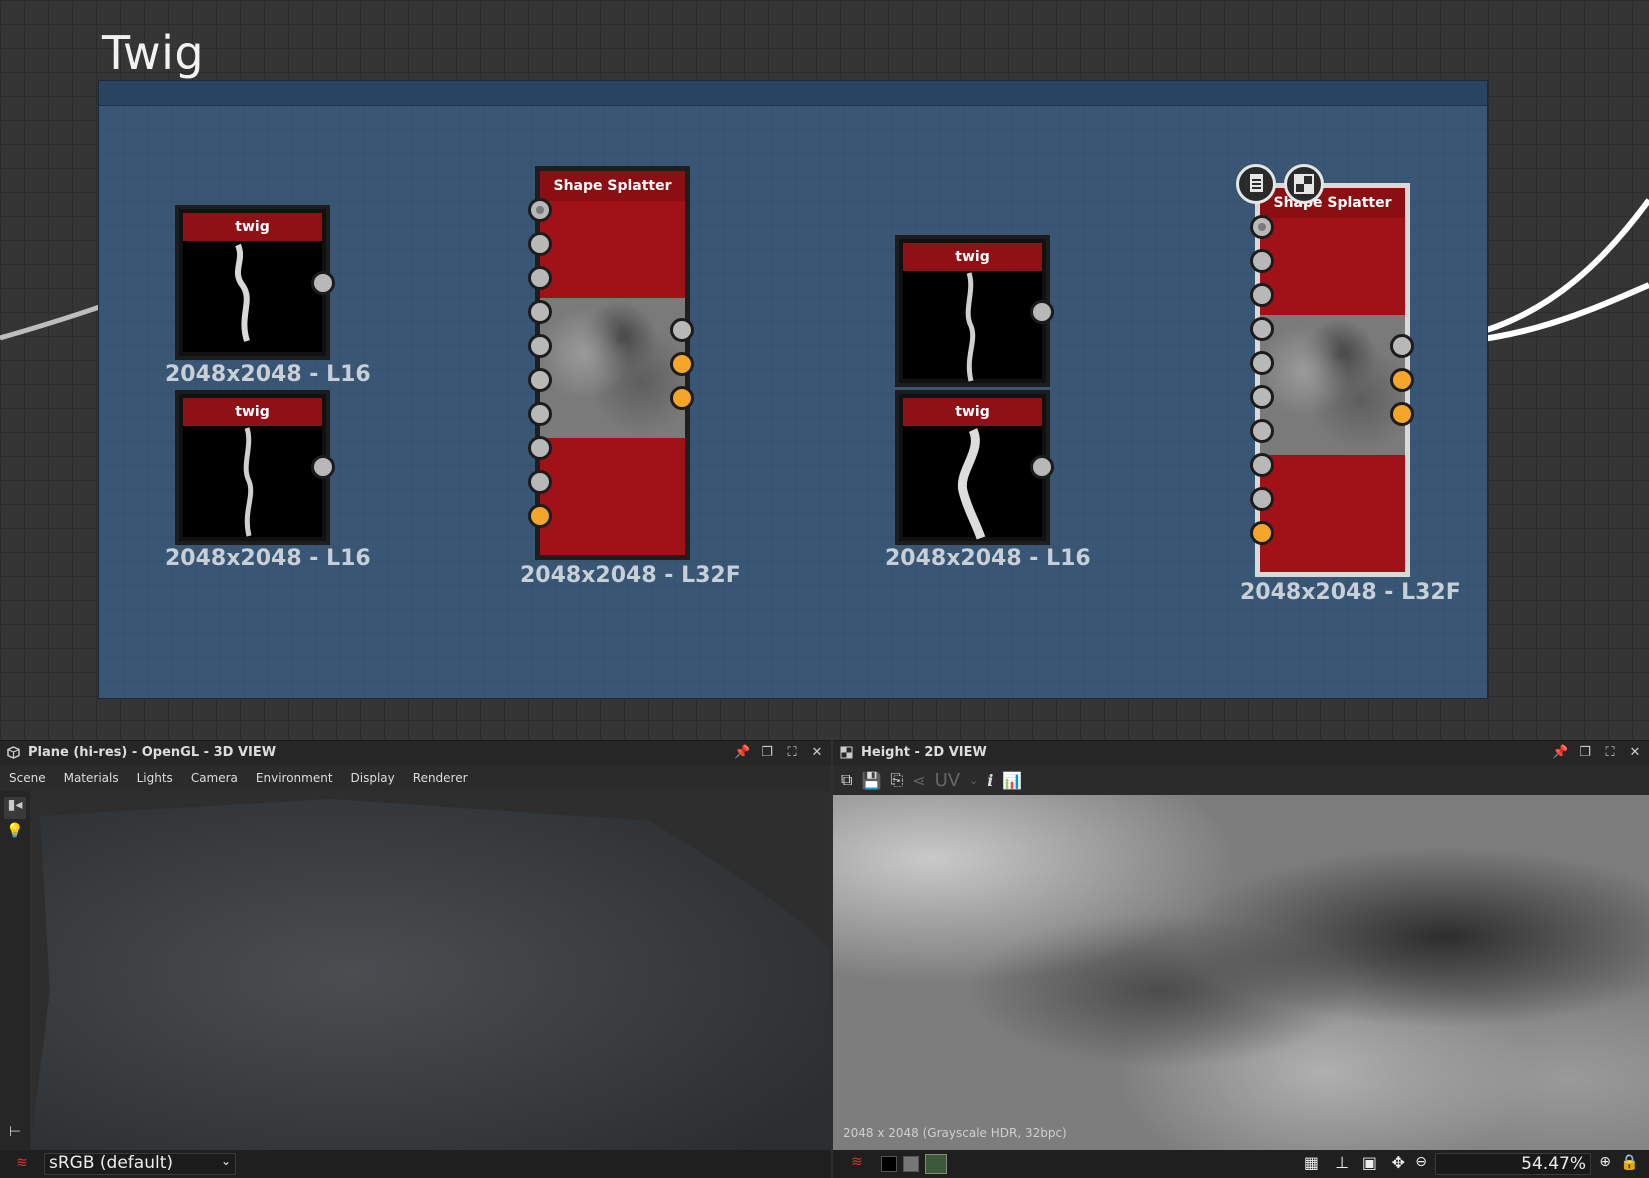 This screenshot has height=1178, width=1649. Describe the element at coordinates (1421, 1162) in the screenshot. I see `zoom-out-icon: ⊖` at that location.